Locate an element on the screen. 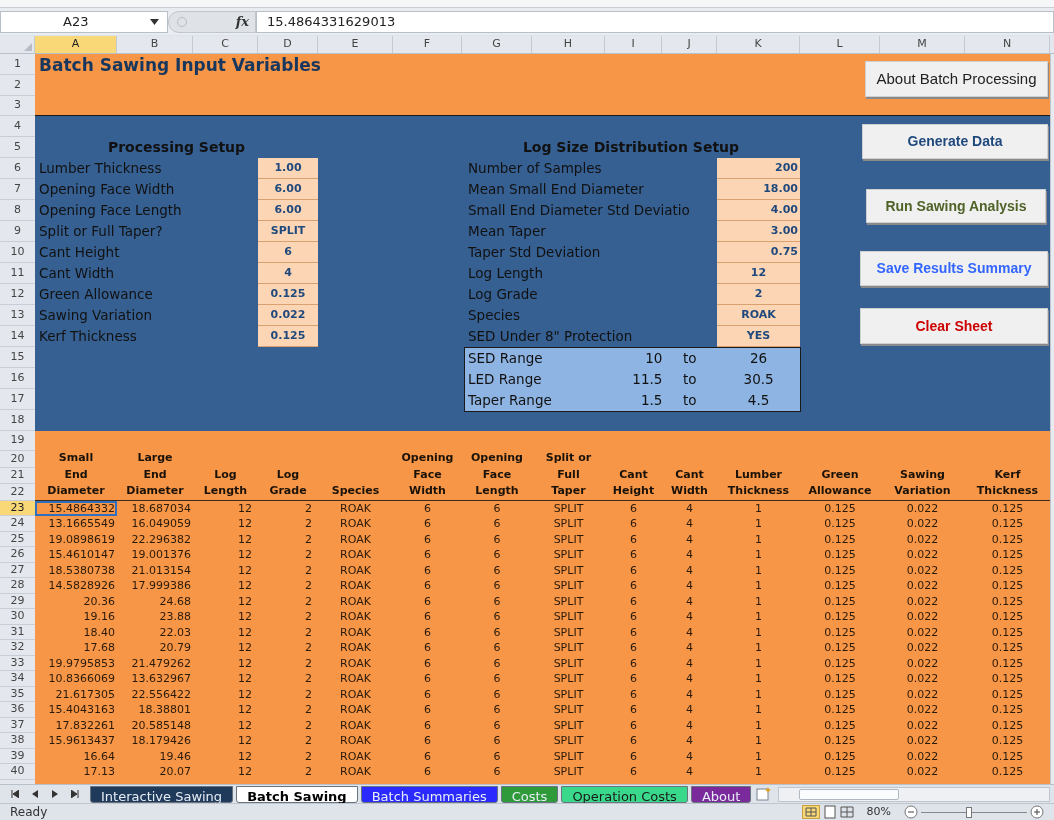 The width and height of the screenshot is (1054, 820). macro-button: About Batch Processing is located at coordinates (956, 79).